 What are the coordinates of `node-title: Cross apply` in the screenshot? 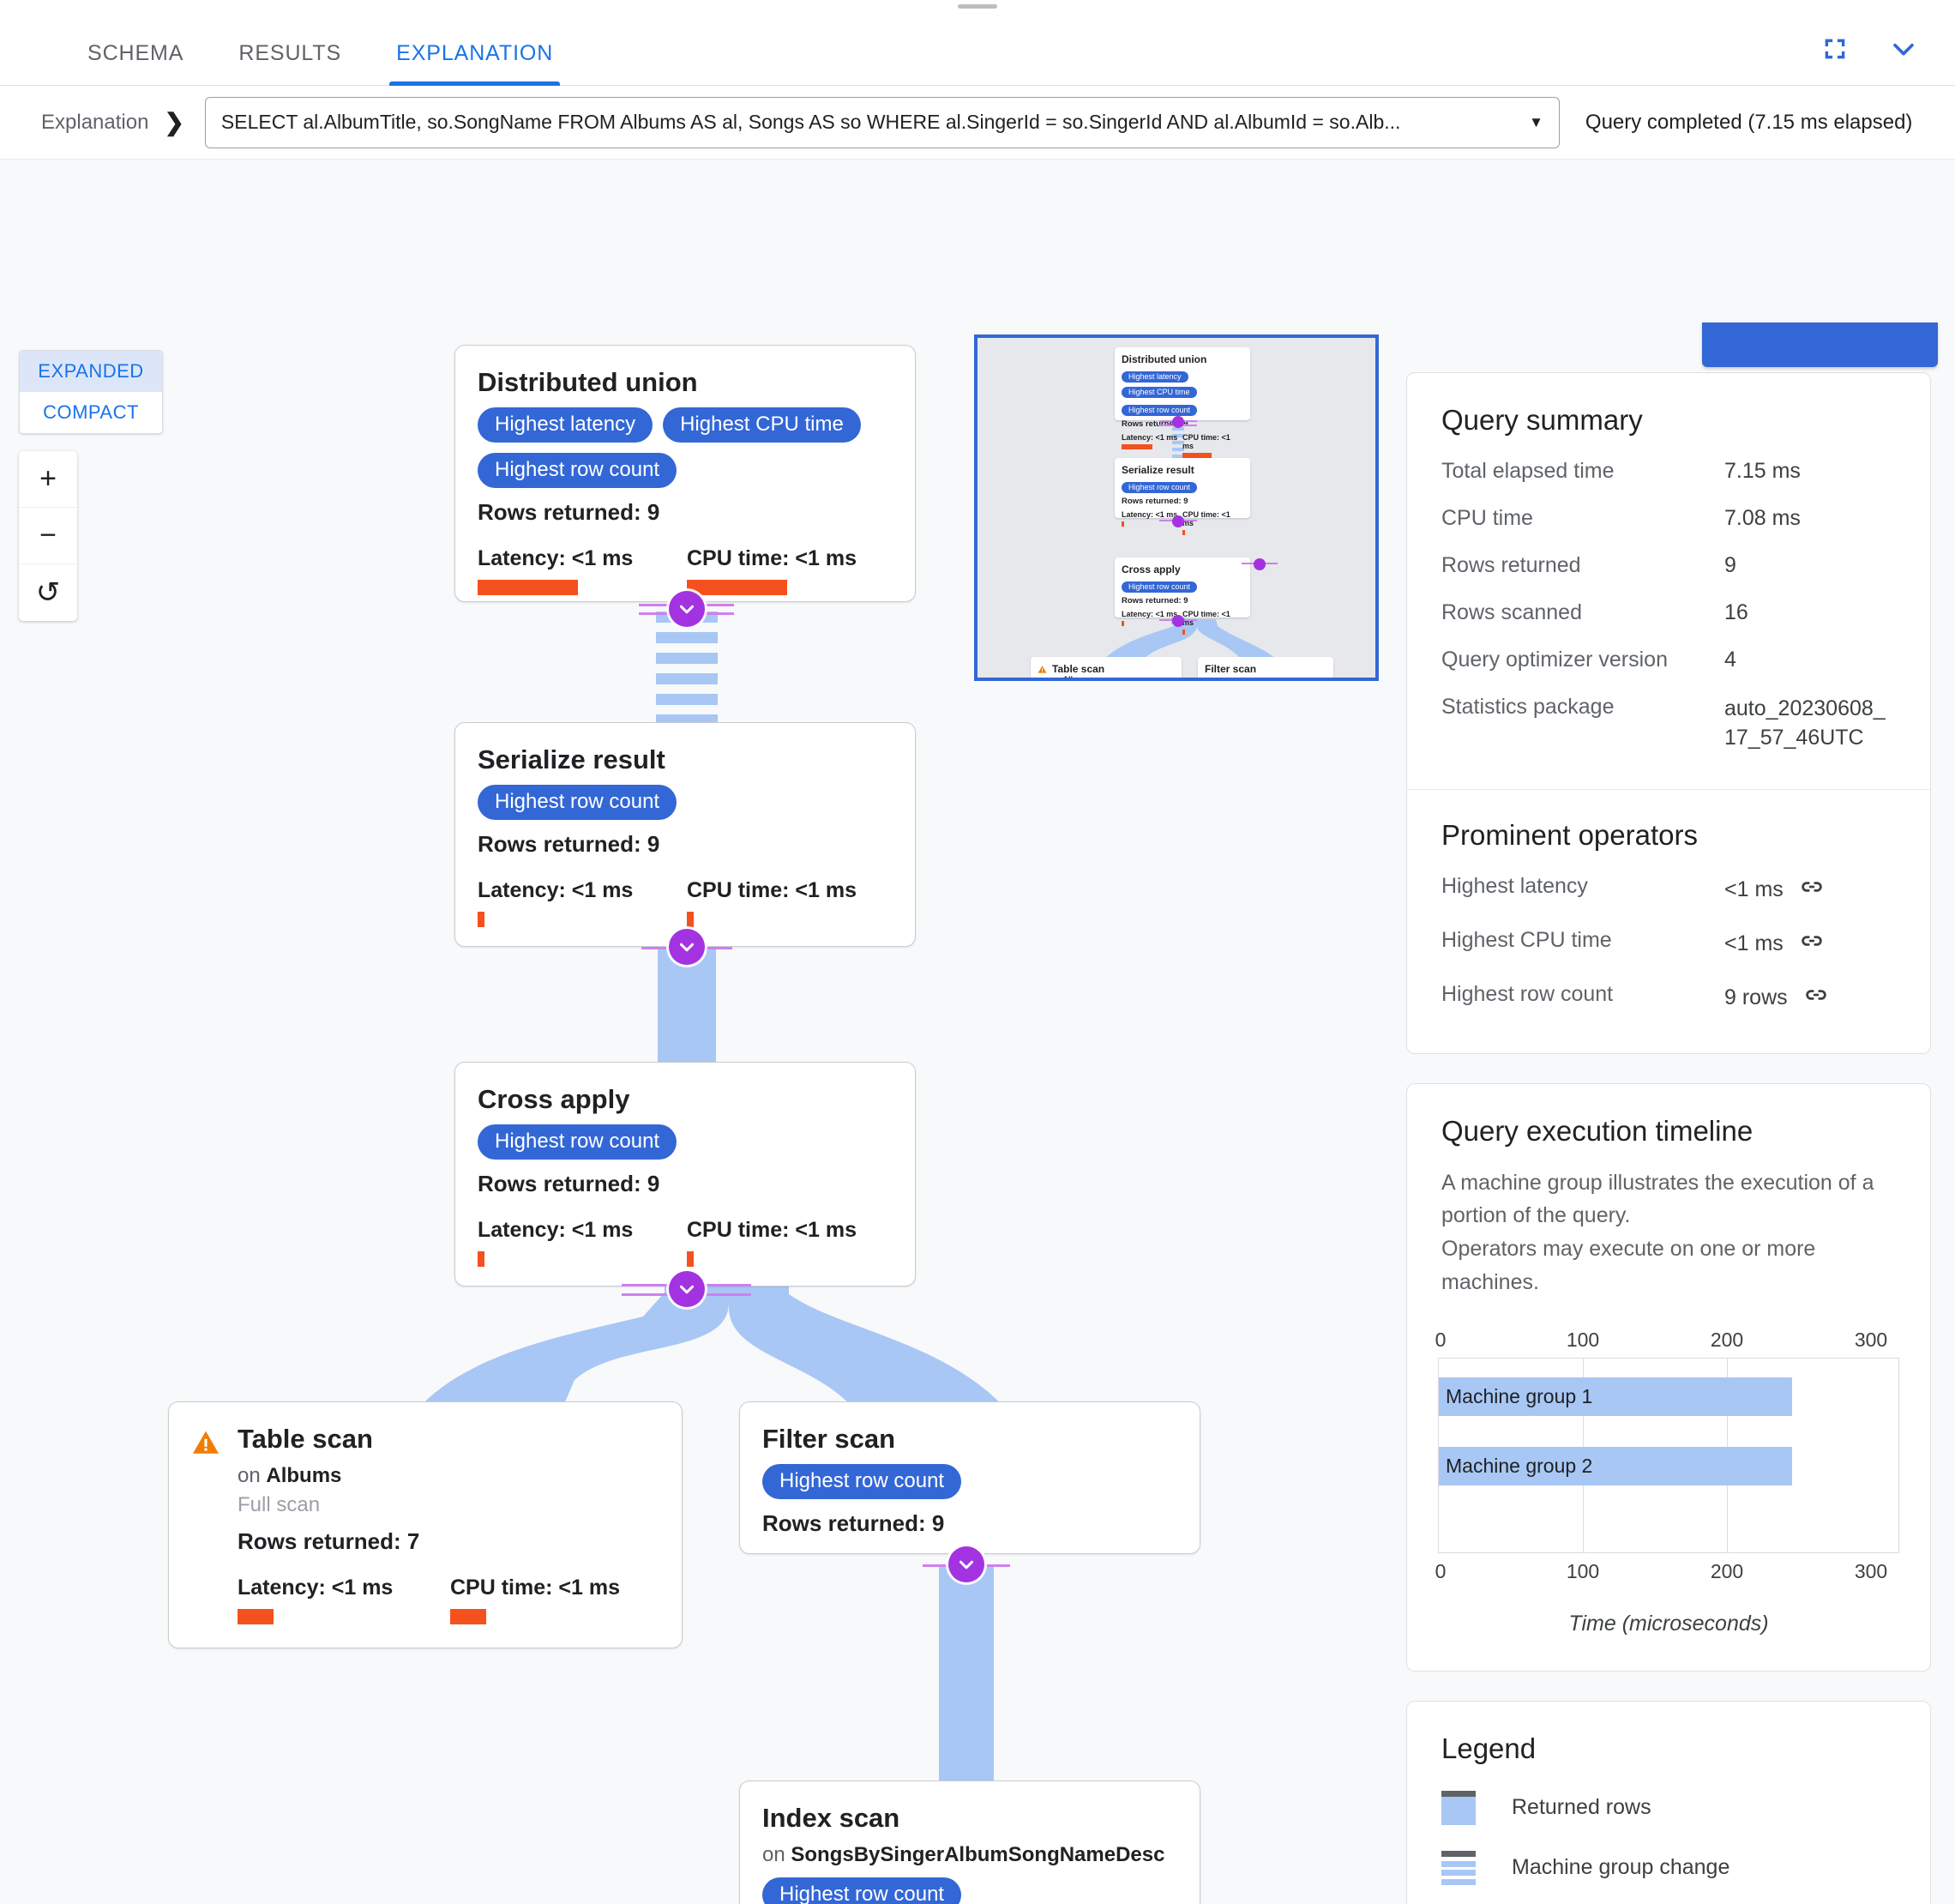 It's located at (1151, 569).